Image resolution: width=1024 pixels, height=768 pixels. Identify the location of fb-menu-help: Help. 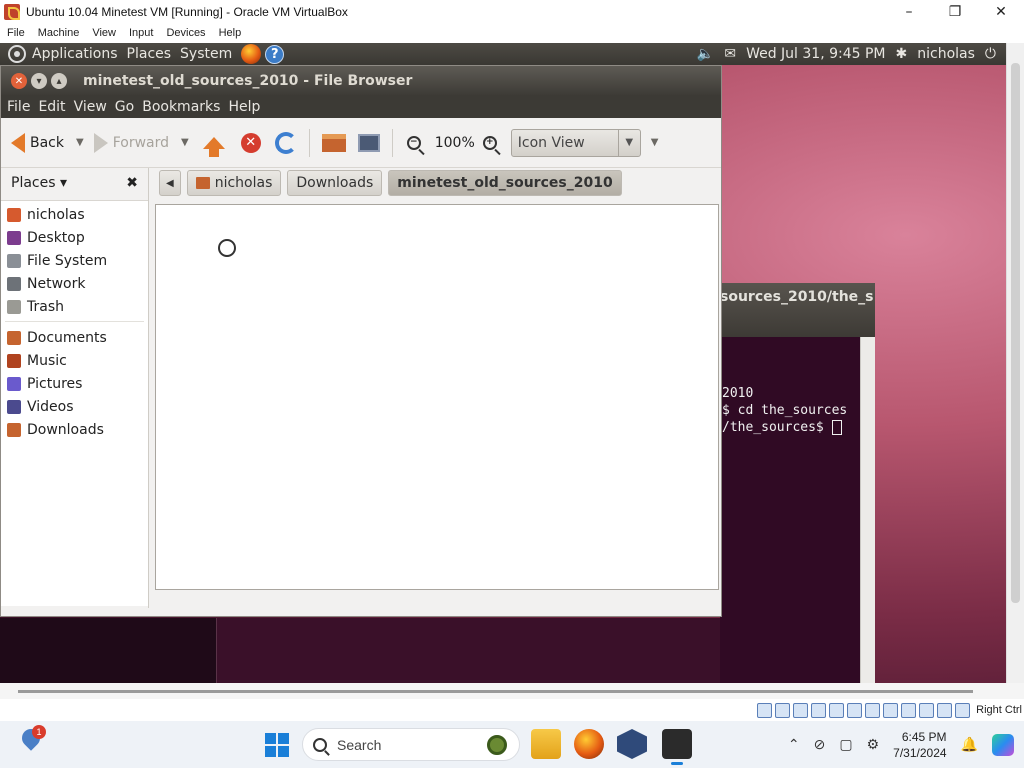
(244, 107).